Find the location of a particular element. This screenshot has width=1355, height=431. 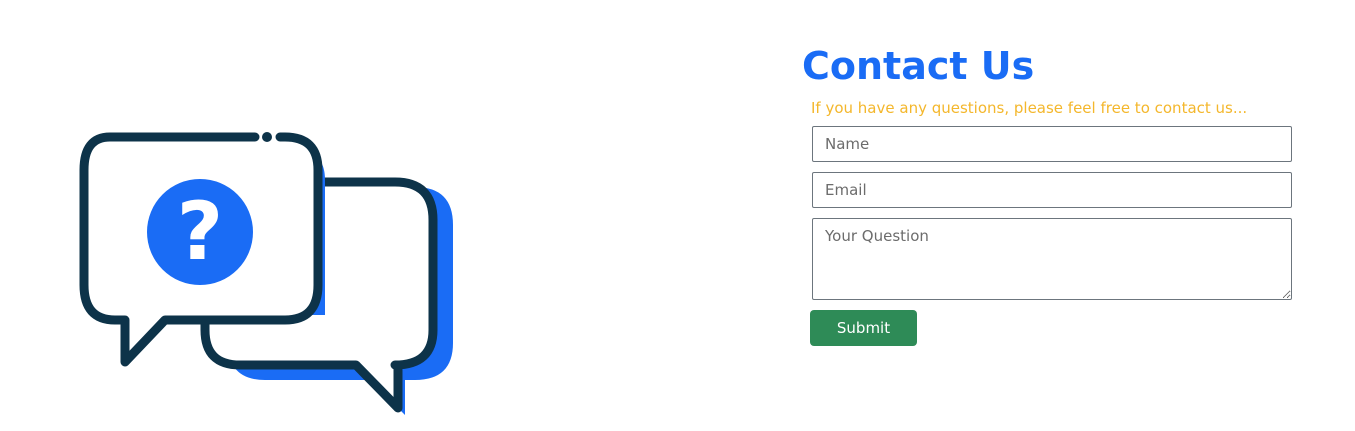

email-input is located at coordinates (1052, 190).